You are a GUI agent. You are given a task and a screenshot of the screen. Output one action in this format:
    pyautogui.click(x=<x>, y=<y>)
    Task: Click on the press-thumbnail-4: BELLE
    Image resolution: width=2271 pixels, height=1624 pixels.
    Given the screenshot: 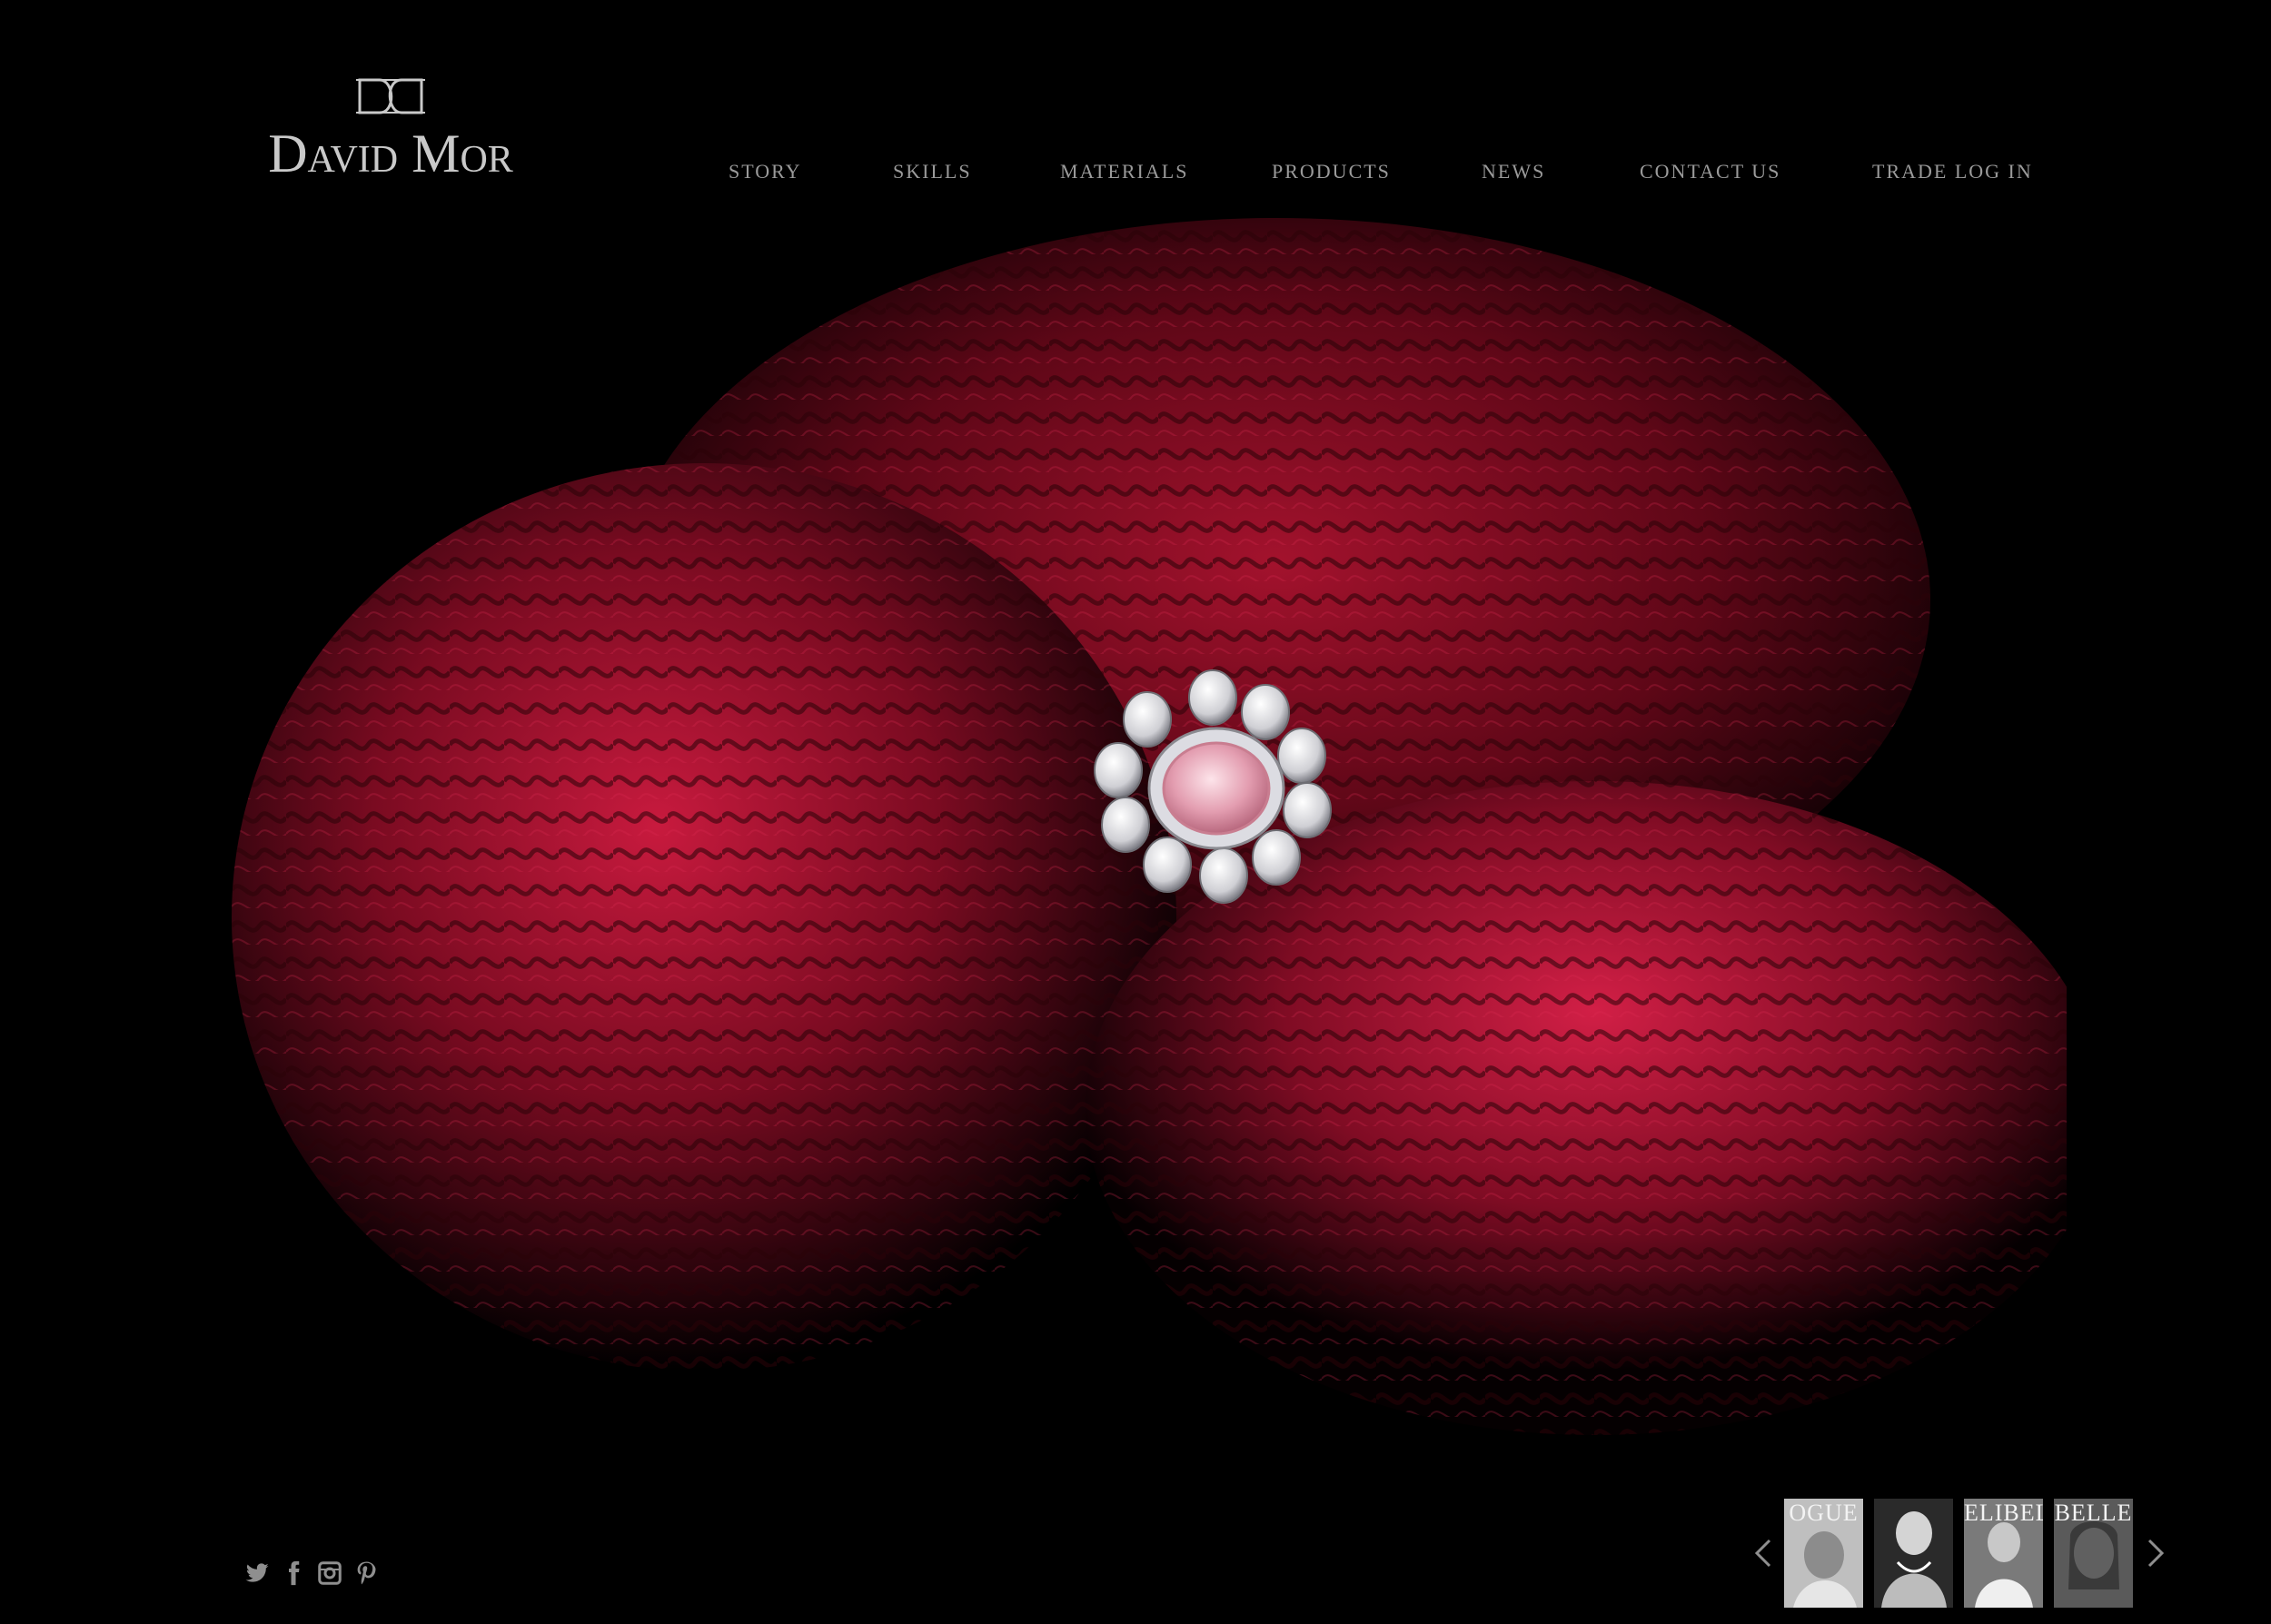 What is the action you would take?
    pyautogui.click(x=2093, y=1553)
    